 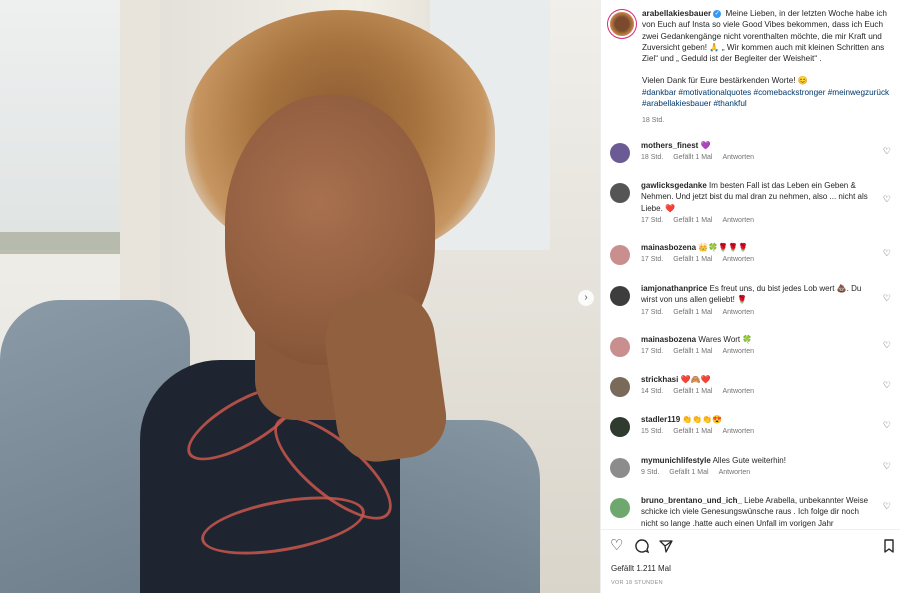 What do you see at coordinates (705, 145) in the screenshot?
I see `comment-text: 💜` at bounding box center [705, 145].